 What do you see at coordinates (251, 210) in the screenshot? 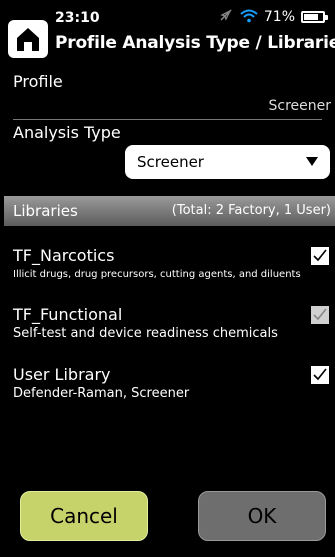
I see `libraries-total: (Total: 2 Factory, 1 User)` at bounding box center [251, 210].